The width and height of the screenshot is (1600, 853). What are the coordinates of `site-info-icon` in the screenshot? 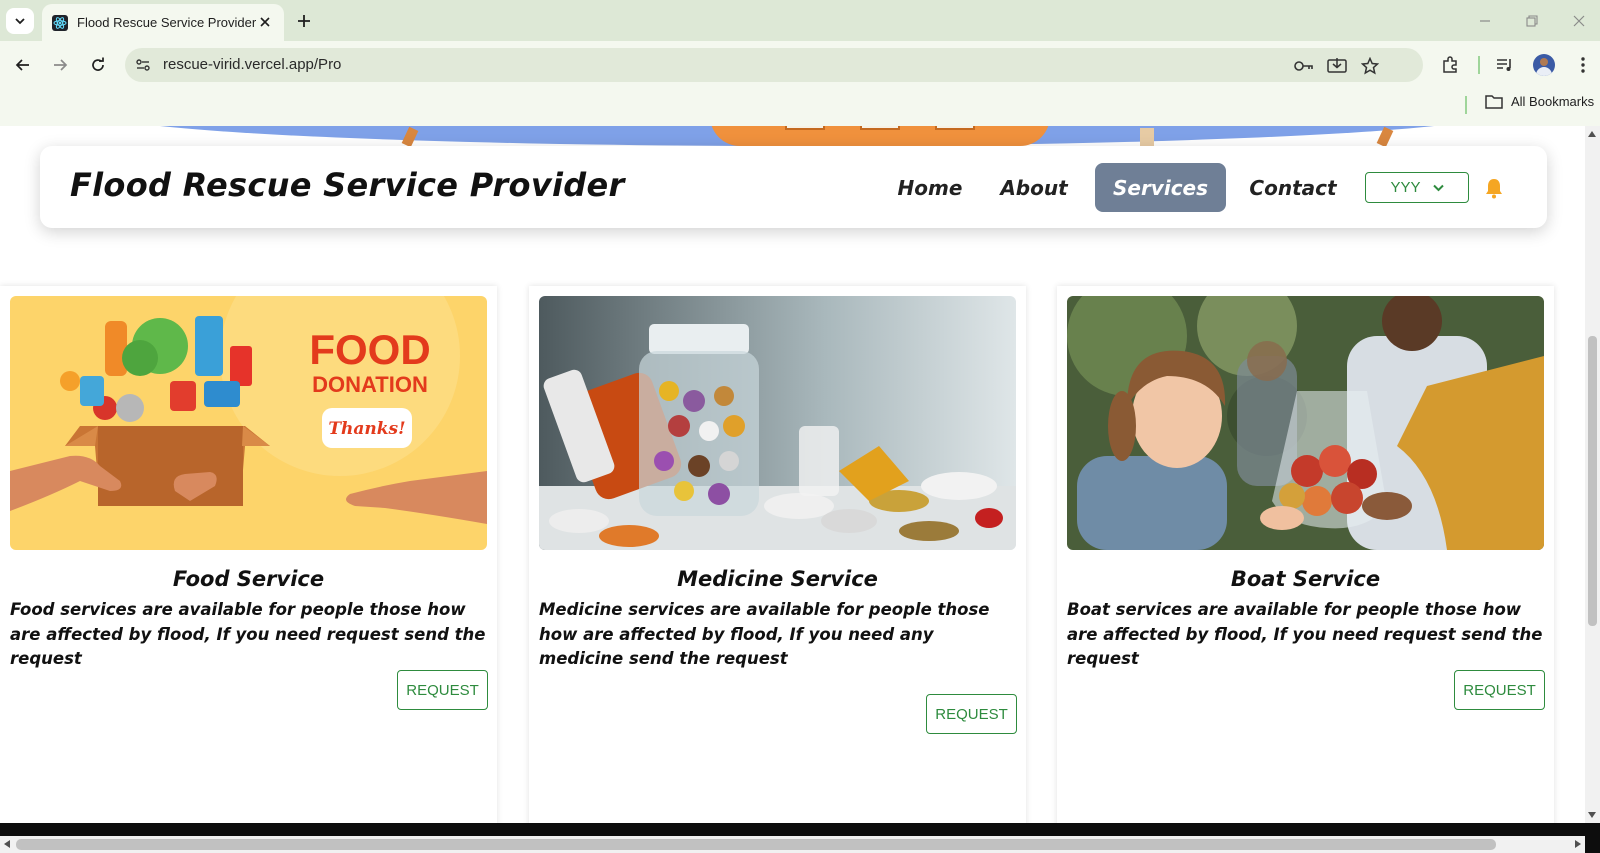 It's located at (143, 65).